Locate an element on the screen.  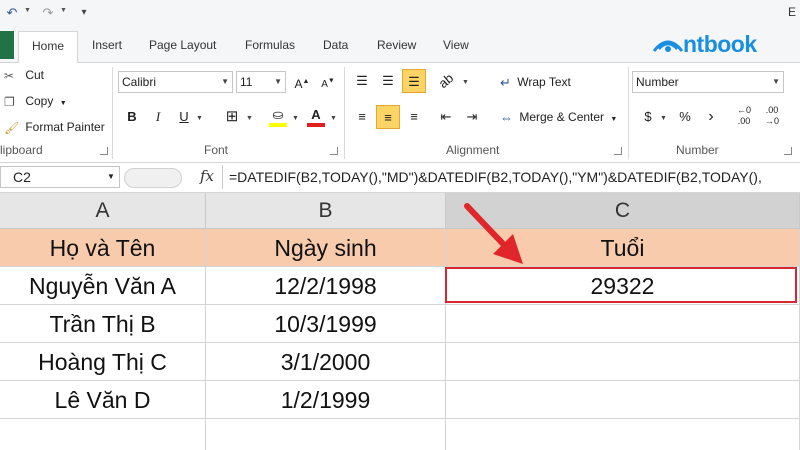
merge-dropdown-icon: ▼ is located at coordinates (613, 119).